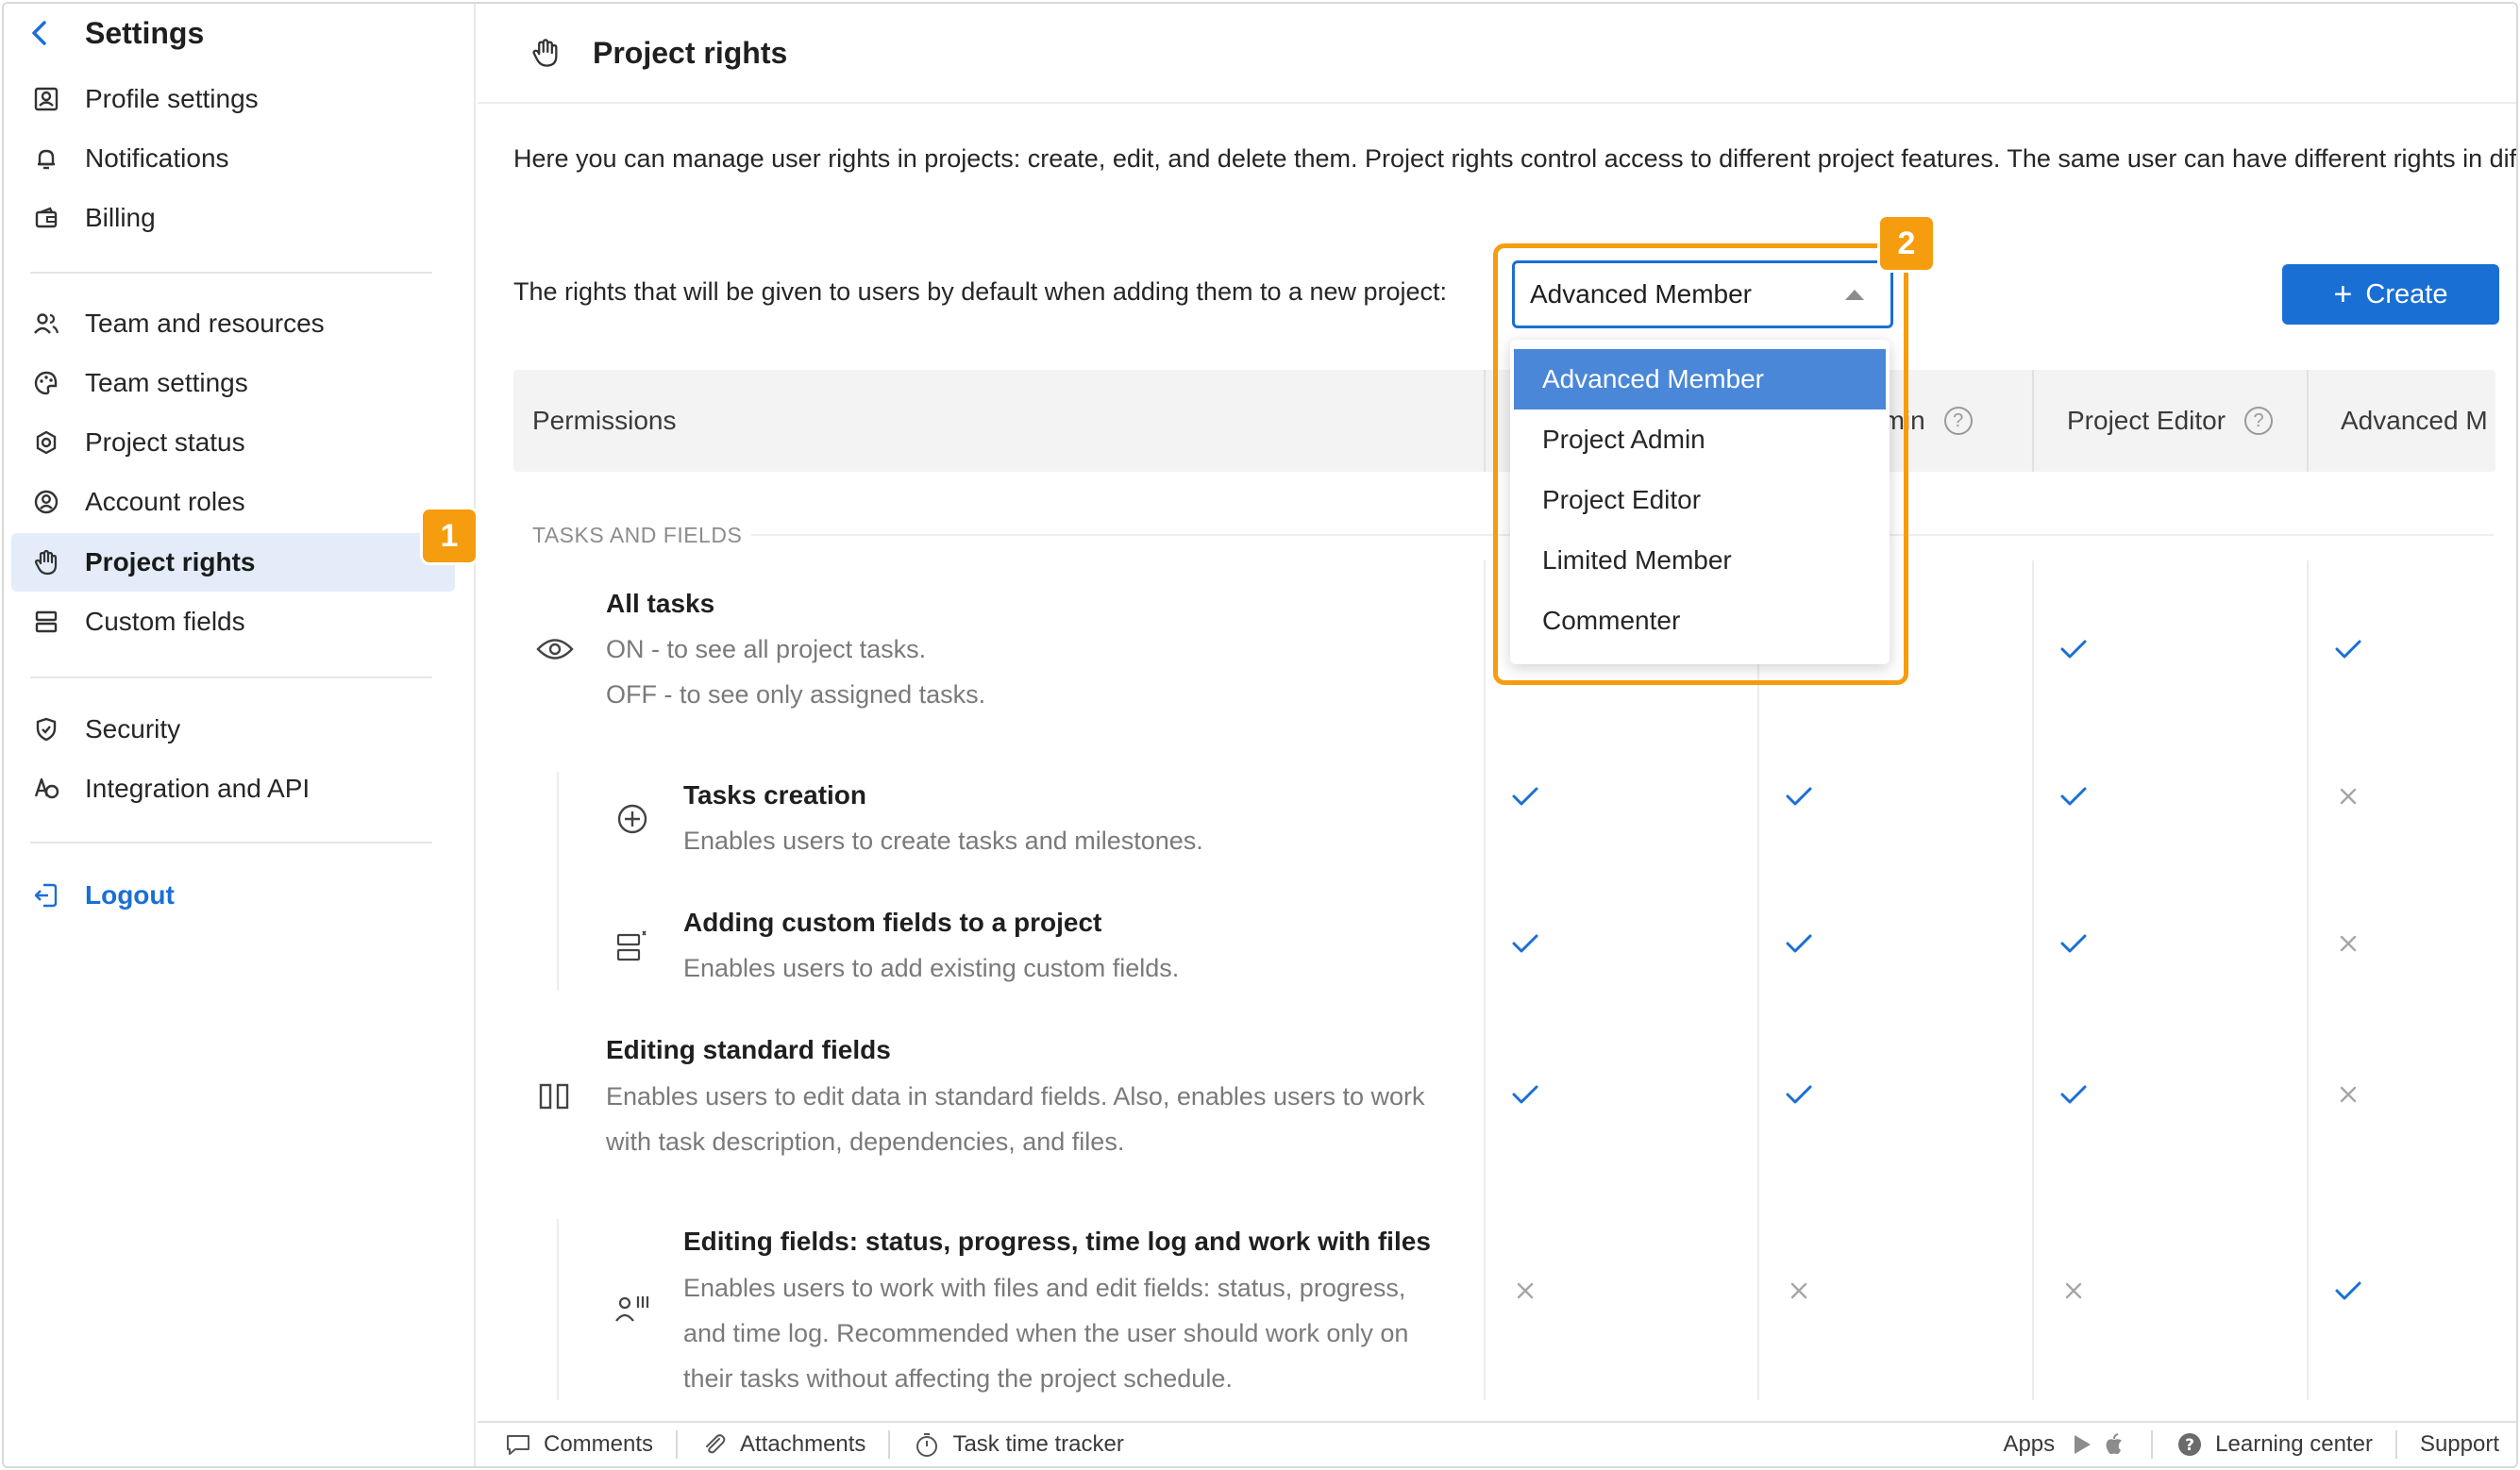 The height and width of the screenshot is (1470, 2520). I want to click on user-bars-icon, so click(632, 1309).